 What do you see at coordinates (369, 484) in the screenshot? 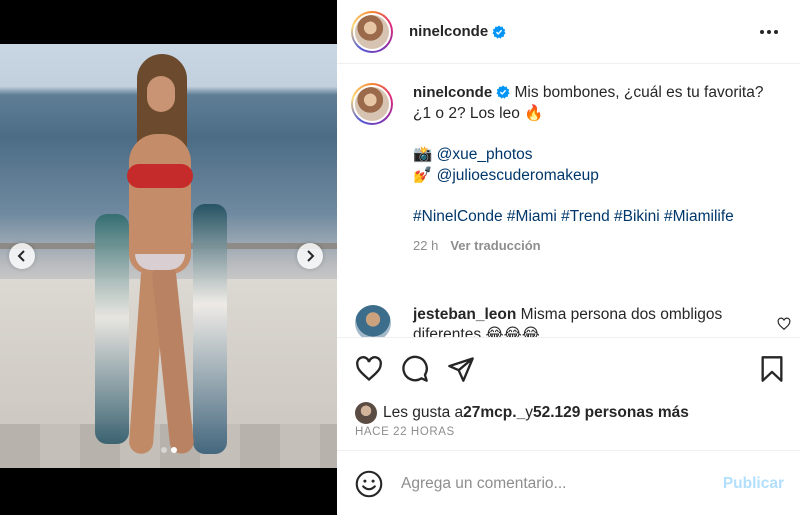
I see `emoji-icon` at bounding box center [369, 484].